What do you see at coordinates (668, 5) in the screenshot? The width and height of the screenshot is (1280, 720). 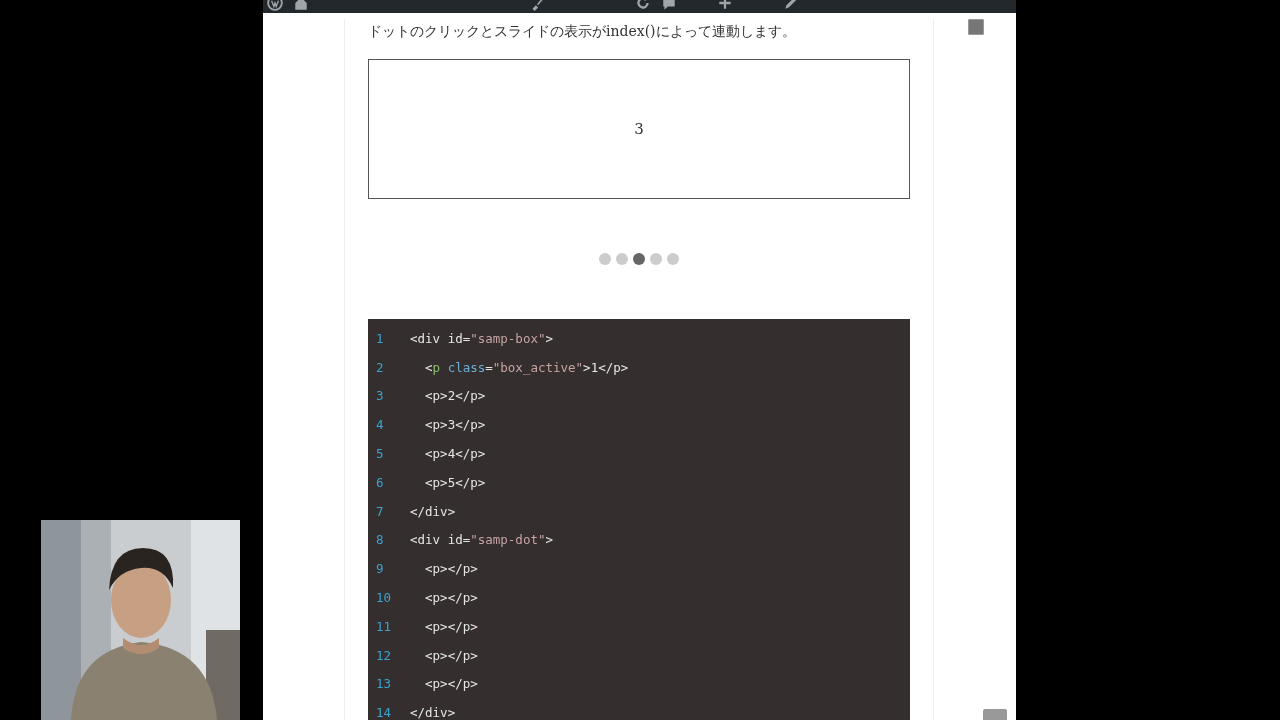 I see `speech-bubble-icon` at bounding box center [668, 5].